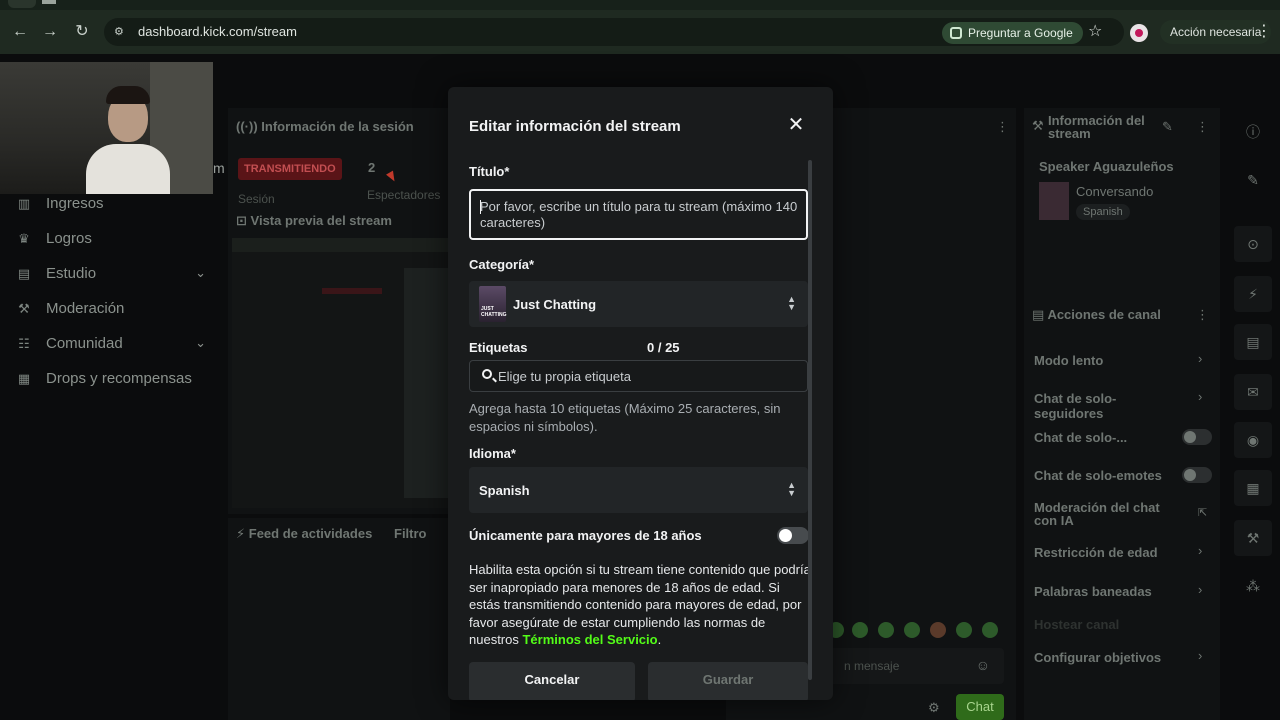 This screenshot has width=1280, height=720. What do you see at coordinates (247, 126) in the screenshot?
I see `broadcast-icon: ((·))` at bounding box center [247, 126].